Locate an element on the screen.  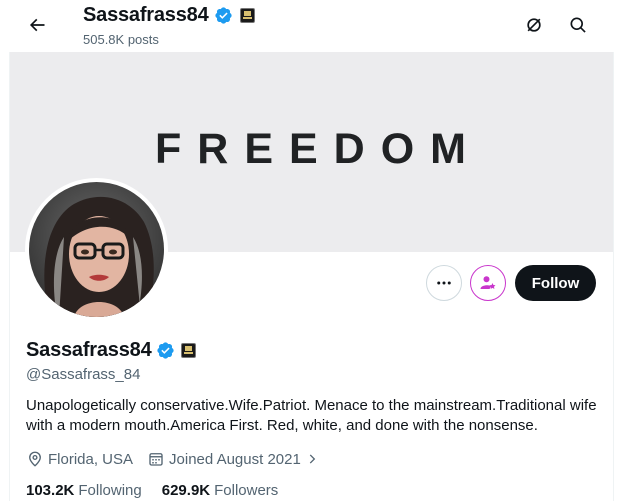
header-title-row: Sassafrass84 is located at coordinates (169, 15).